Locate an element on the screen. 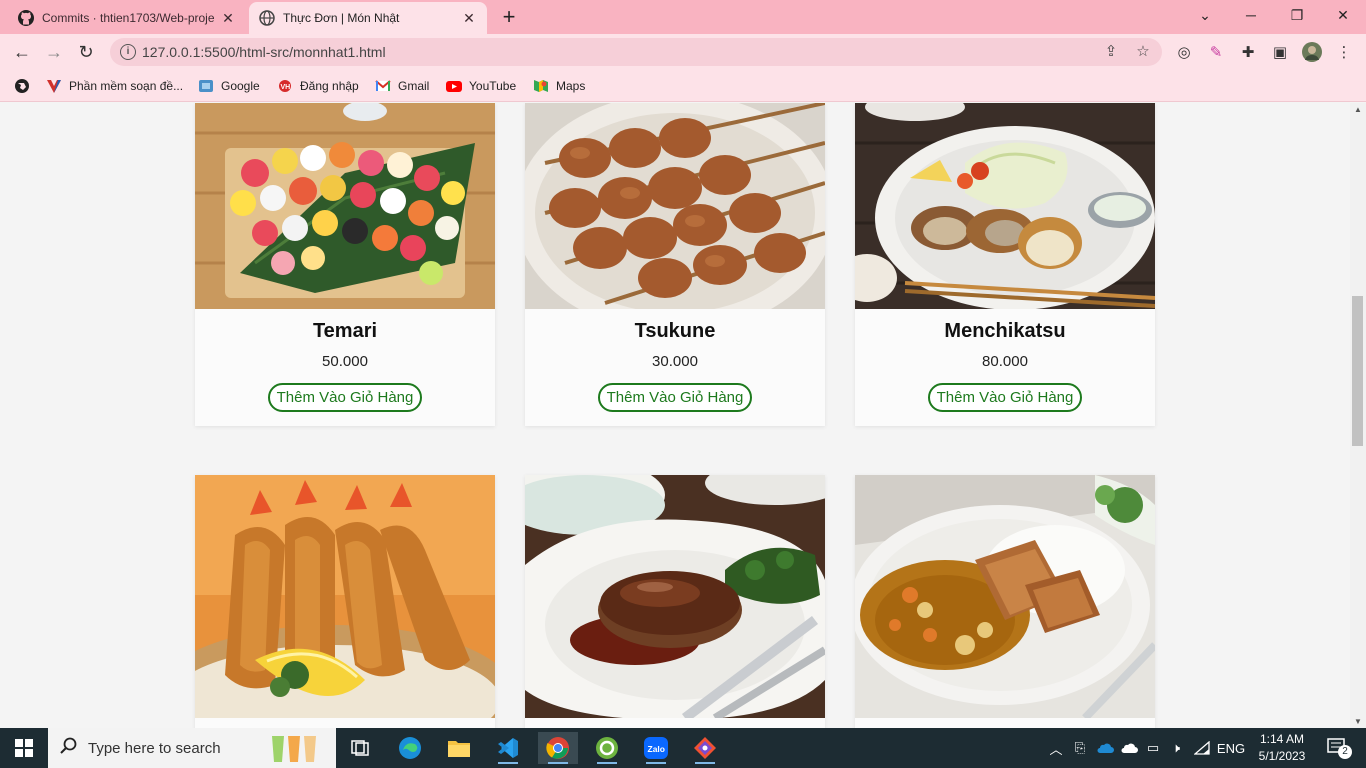  task-view-icon is located at coordinates (360, 748).